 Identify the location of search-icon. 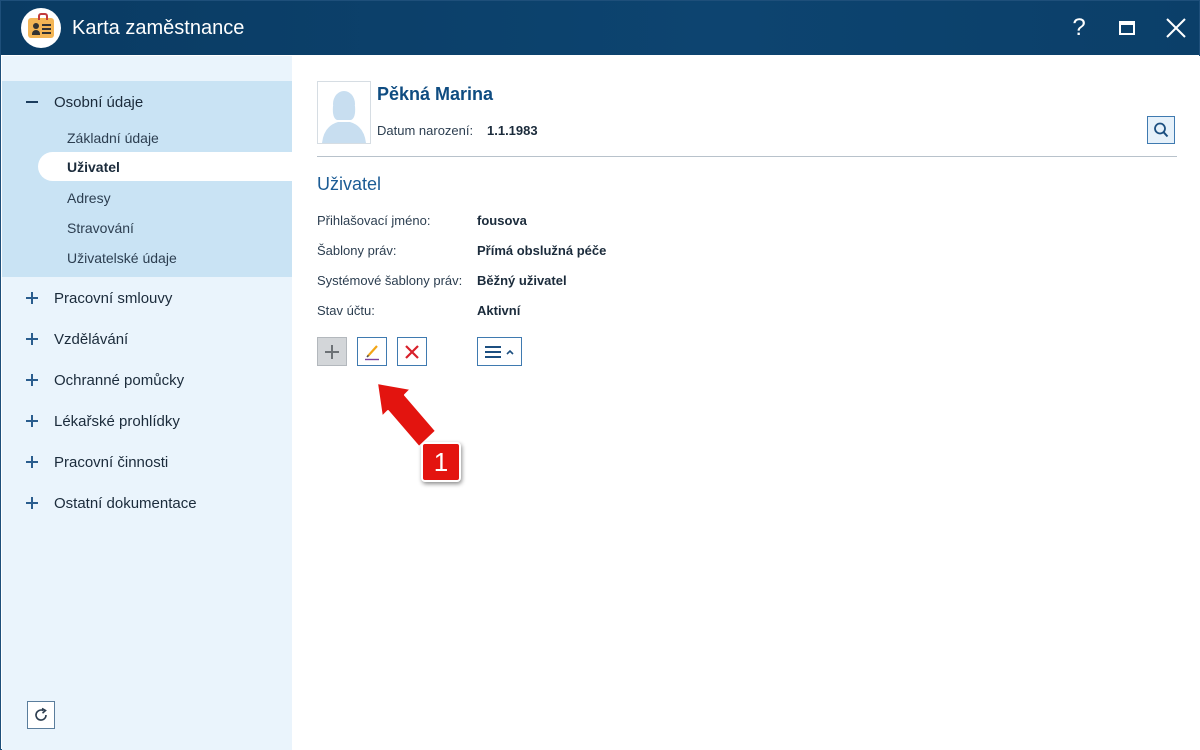
(1161, 130).